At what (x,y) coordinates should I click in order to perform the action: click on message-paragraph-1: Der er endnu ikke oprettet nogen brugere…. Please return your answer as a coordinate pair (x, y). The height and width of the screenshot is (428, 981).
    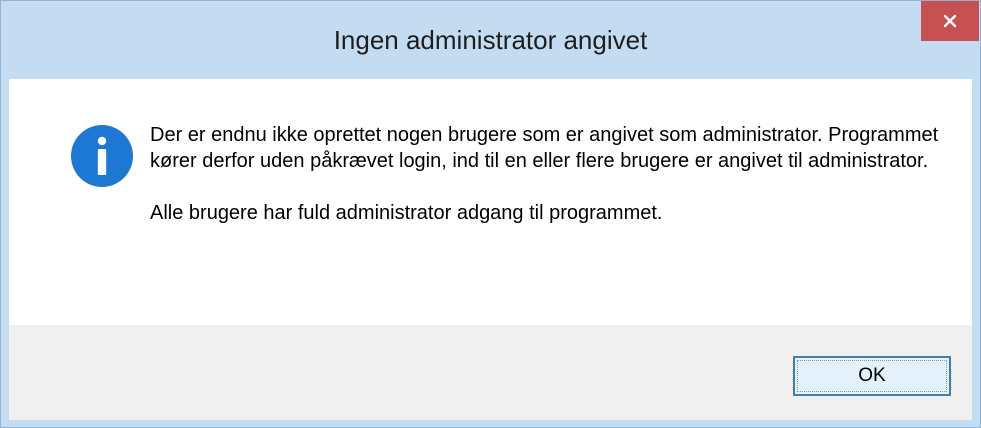
    Looking at the image, I should click on (544, 148).